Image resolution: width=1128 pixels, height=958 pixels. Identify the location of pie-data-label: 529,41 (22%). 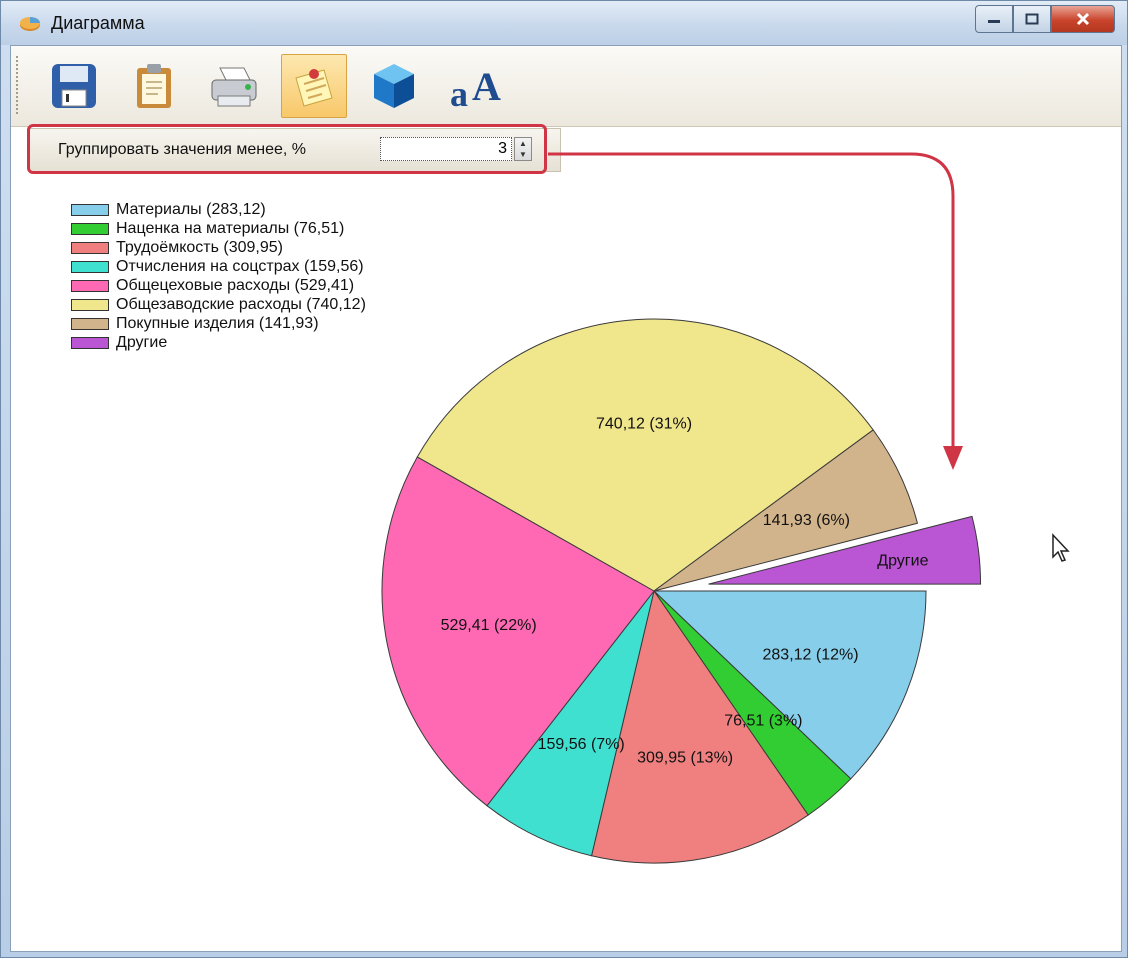
(489, 625).